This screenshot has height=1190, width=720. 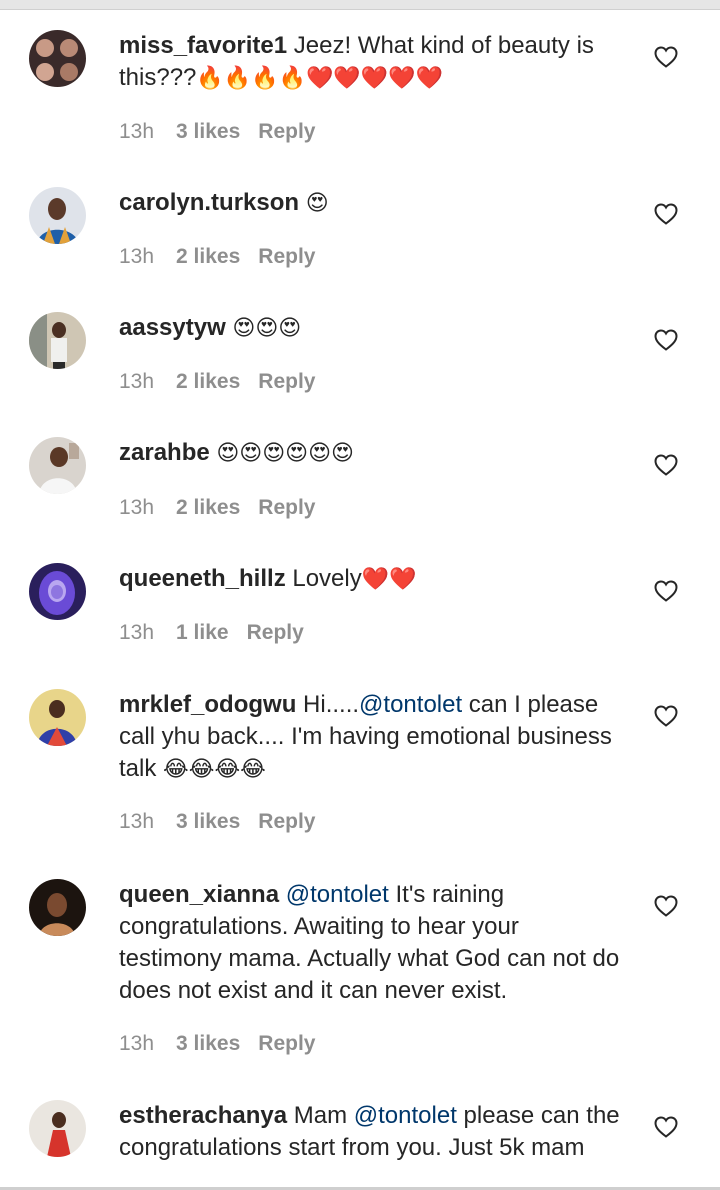 I want to click on comment-username: queeneth_hillz, so click(x=202, y=578).